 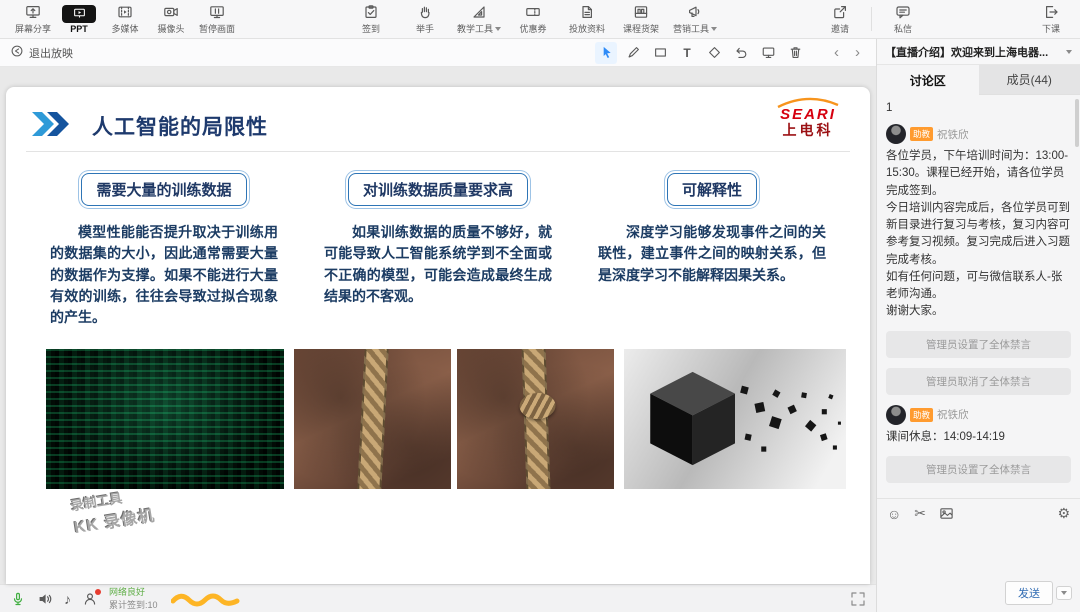 What do you see at coordinates (641, 19) in the screenshot?
I see `toolbar-item-course-shelf: 课程货架` at bounding box center [641, 19].